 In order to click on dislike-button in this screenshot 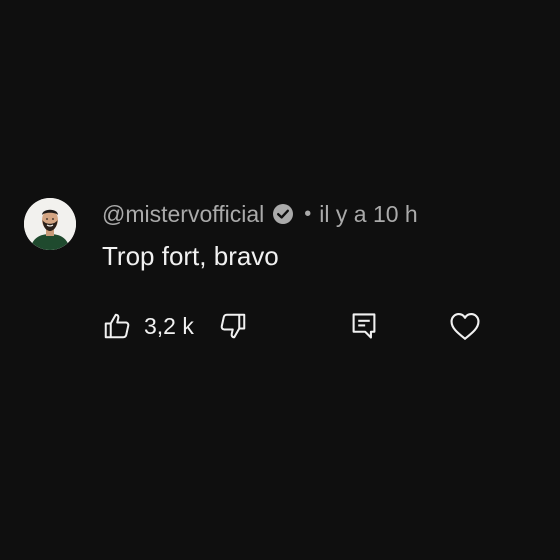, I will do `click(233, 326)`.